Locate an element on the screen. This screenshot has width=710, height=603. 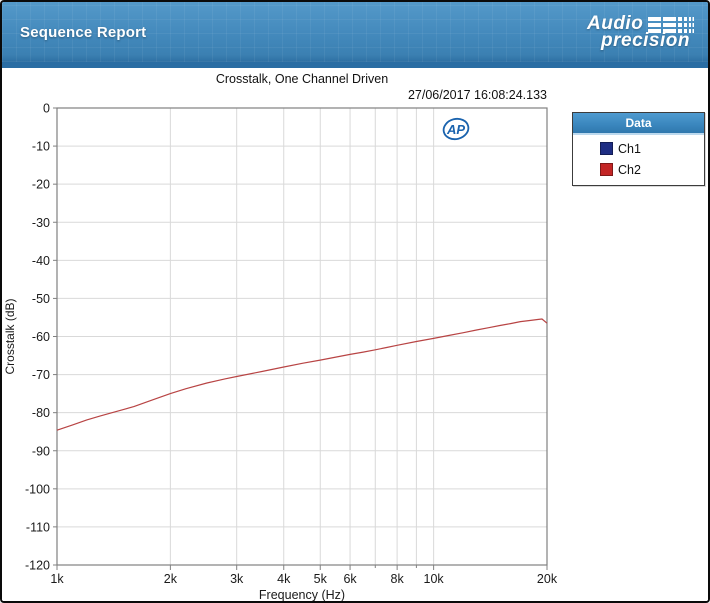
x-tick-label: 2k is located at coordinates (171, 579).